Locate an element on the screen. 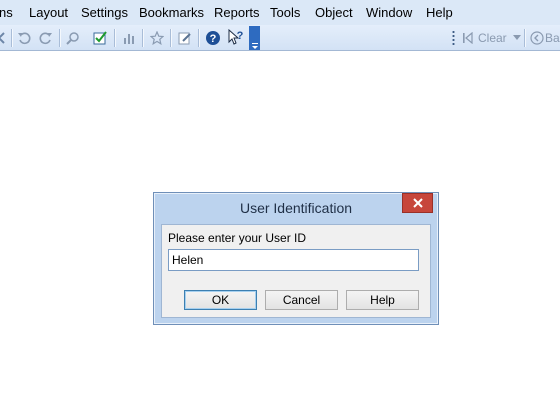  toolbar-grip is located at coordinates (453, 38).